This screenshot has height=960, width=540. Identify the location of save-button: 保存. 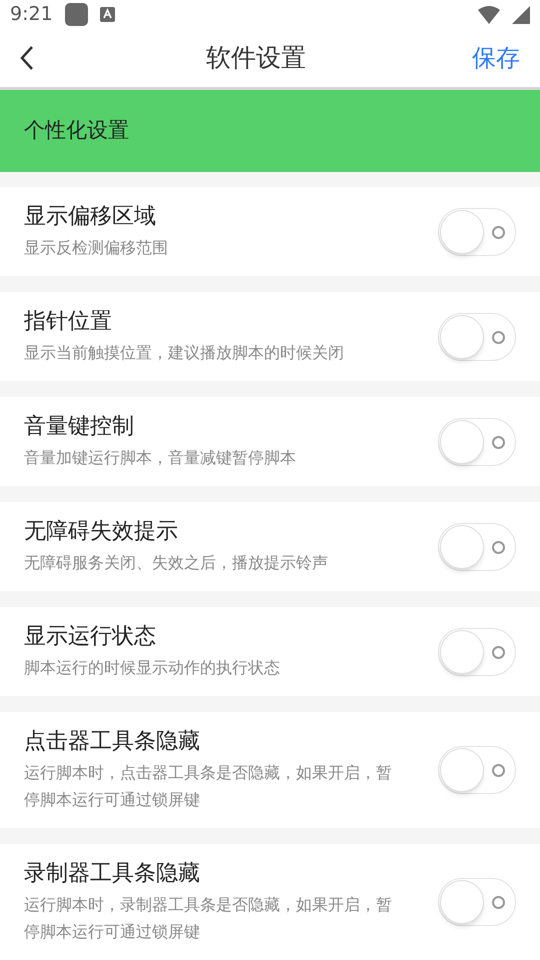
(496, 58).